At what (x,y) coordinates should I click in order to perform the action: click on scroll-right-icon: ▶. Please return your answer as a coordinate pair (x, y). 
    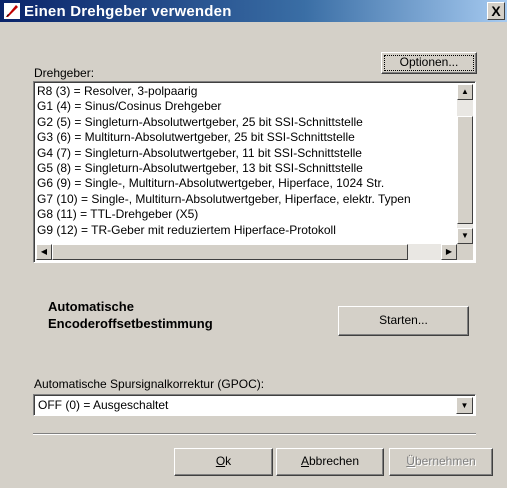
    Looking at the image, I should click on (449, 252).